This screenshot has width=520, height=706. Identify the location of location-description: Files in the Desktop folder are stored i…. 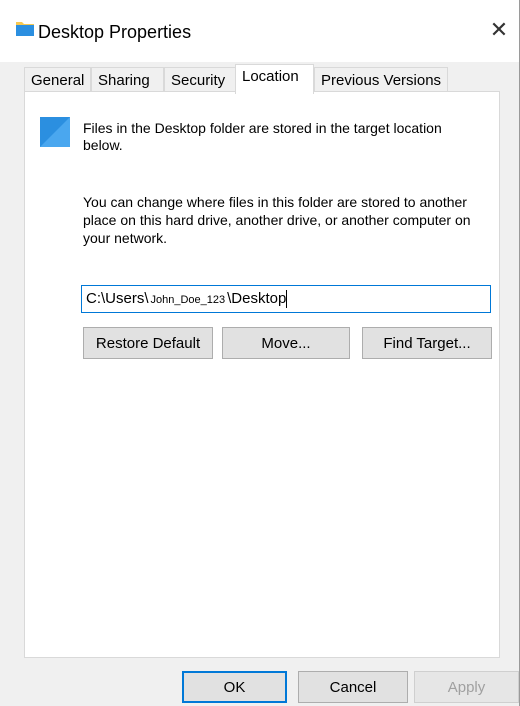
(262, 136).